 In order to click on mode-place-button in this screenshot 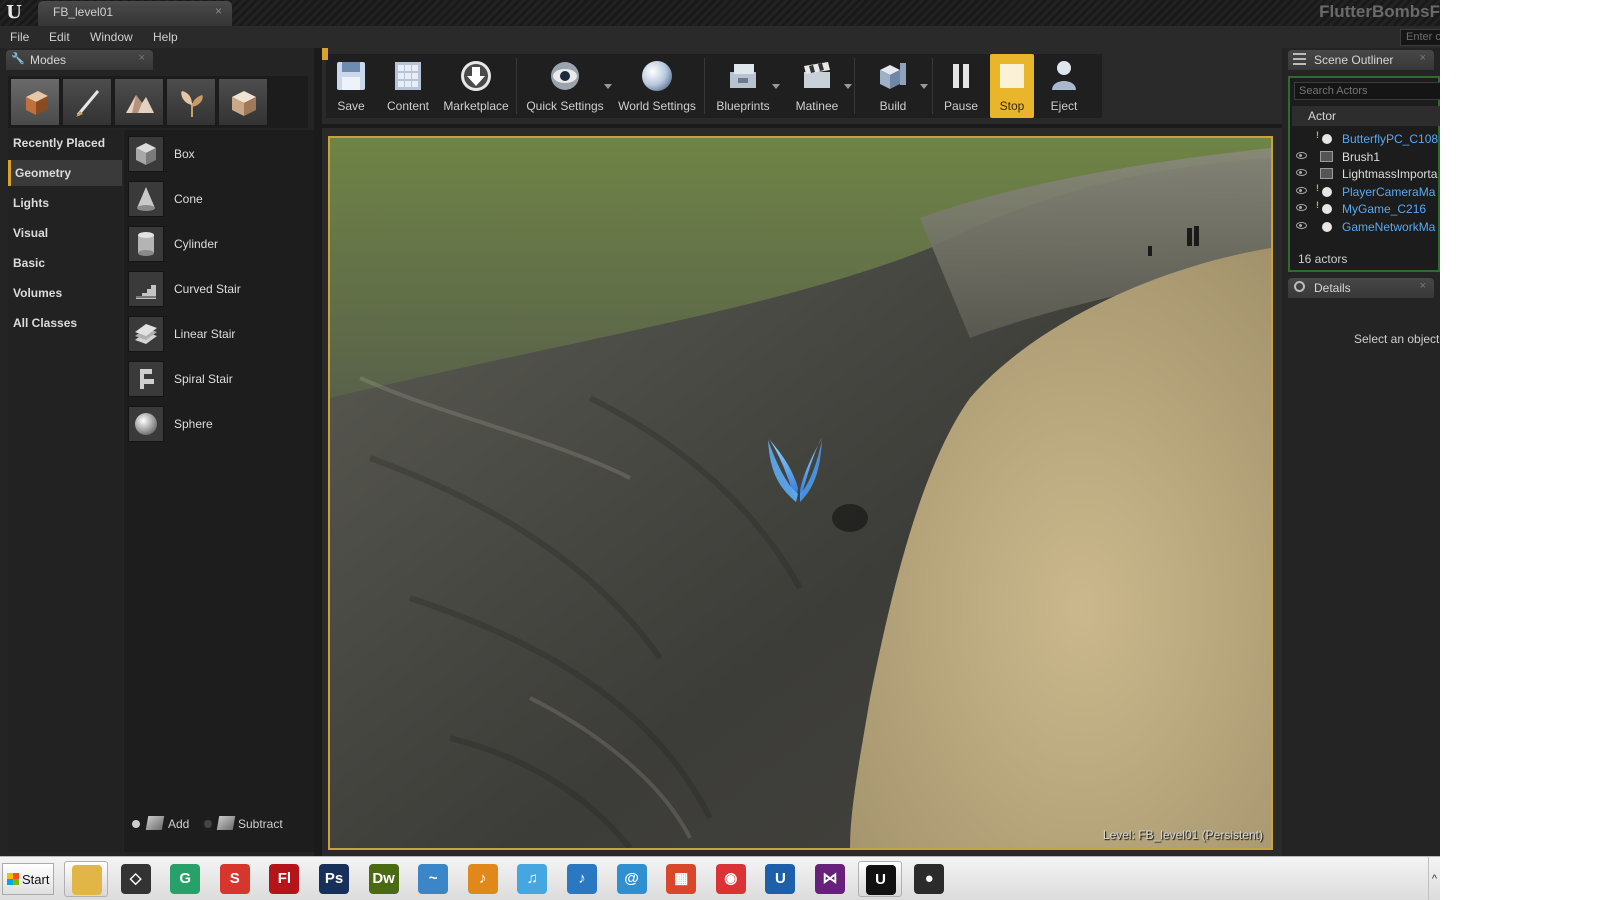, I will do `click(35, 102)`.